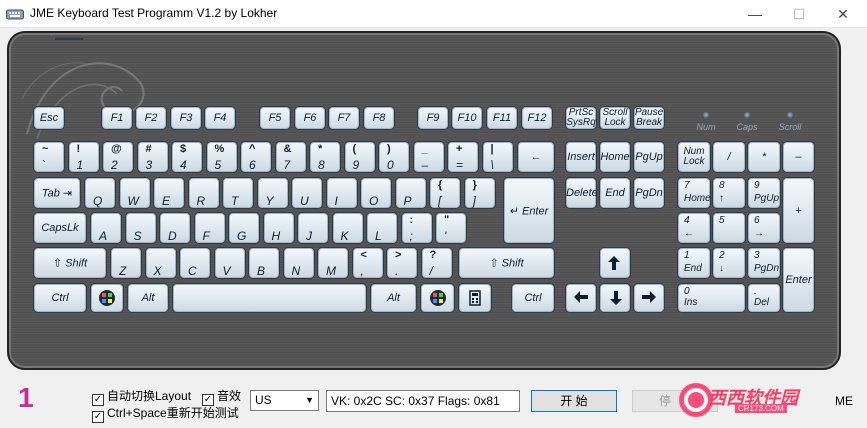 The width and height of the screenshot is (867, 428). Describe the element at coordinates (574, 401) in the screenshot. I see `start-button: 开 始` at that location.